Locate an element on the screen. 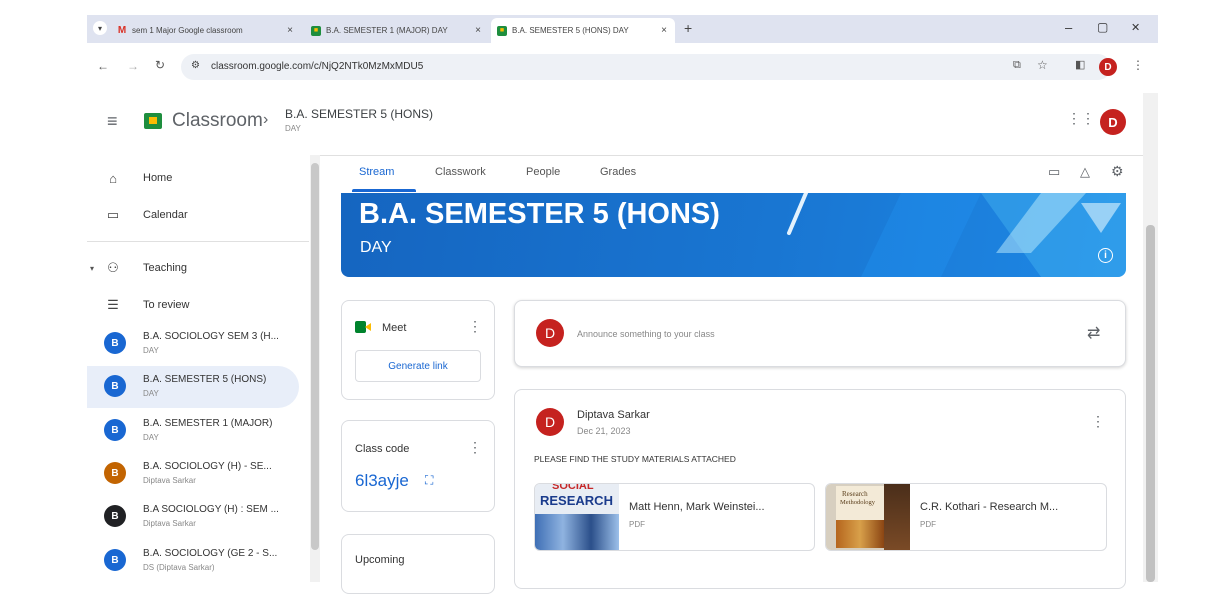 Image resolution: width=1206 pixels, height=594 pixels. meet-card: Meet ⋮ Generate link is located at coordinates (418, 350).